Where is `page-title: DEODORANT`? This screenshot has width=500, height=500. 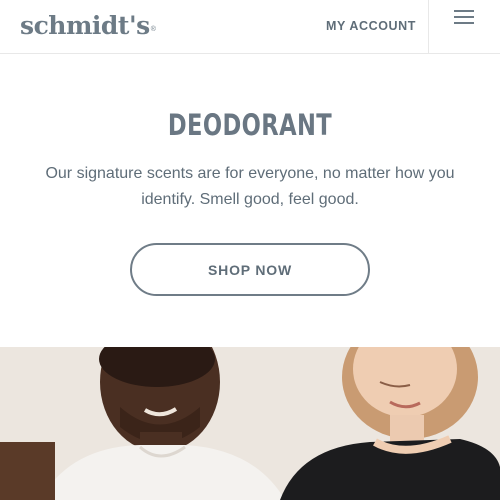
page-title: DEODORANT is located at coordinates (250, 125).